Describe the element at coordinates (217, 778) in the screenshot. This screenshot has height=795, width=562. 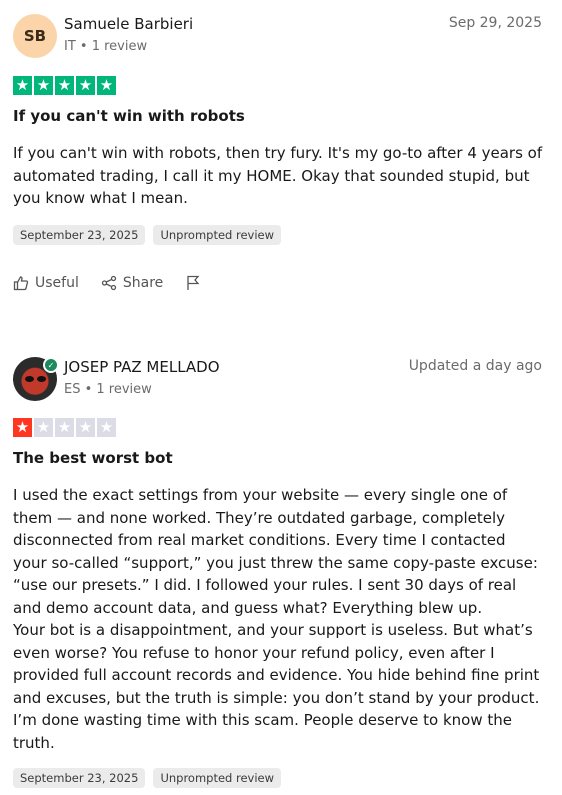
I see `unprompted-review-tag: Unprompted review` at that location.